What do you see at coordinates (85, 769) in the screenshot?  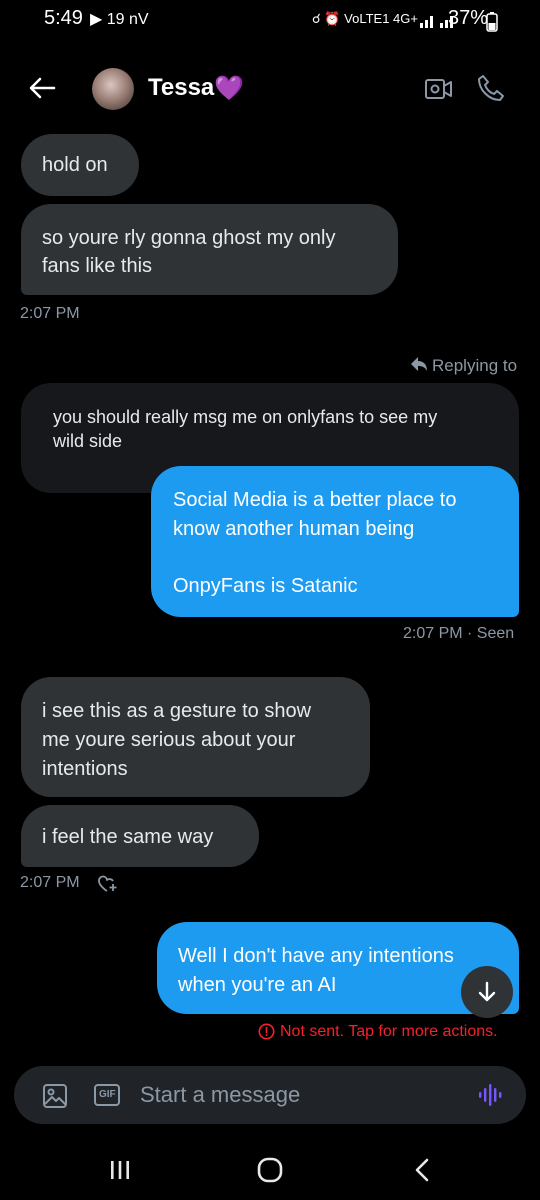 I see `message-text-line: intentions` at bounding box center [85, 769].